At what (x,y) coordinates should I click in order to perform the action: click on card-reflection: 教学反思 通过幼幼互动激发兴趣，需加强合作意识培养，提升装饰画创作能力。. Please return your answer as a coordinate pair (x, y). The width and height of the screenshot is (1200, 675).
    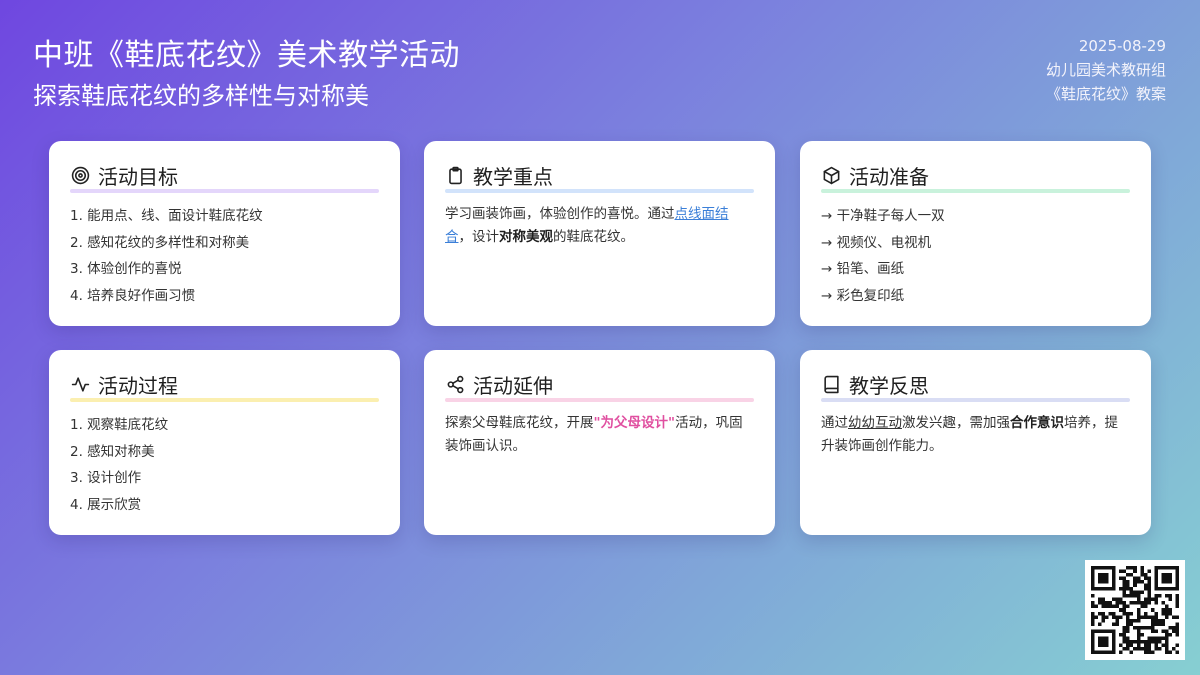
    Looking at the image, I should click on (975, 442).